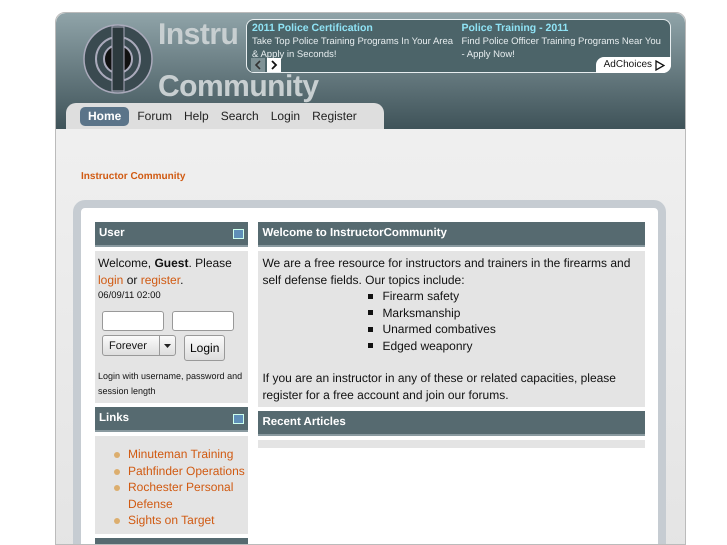  I want to click on ad-text: Take Top Police Training Programs In Your Area & Apply in Seconds!, so click(353, 48).